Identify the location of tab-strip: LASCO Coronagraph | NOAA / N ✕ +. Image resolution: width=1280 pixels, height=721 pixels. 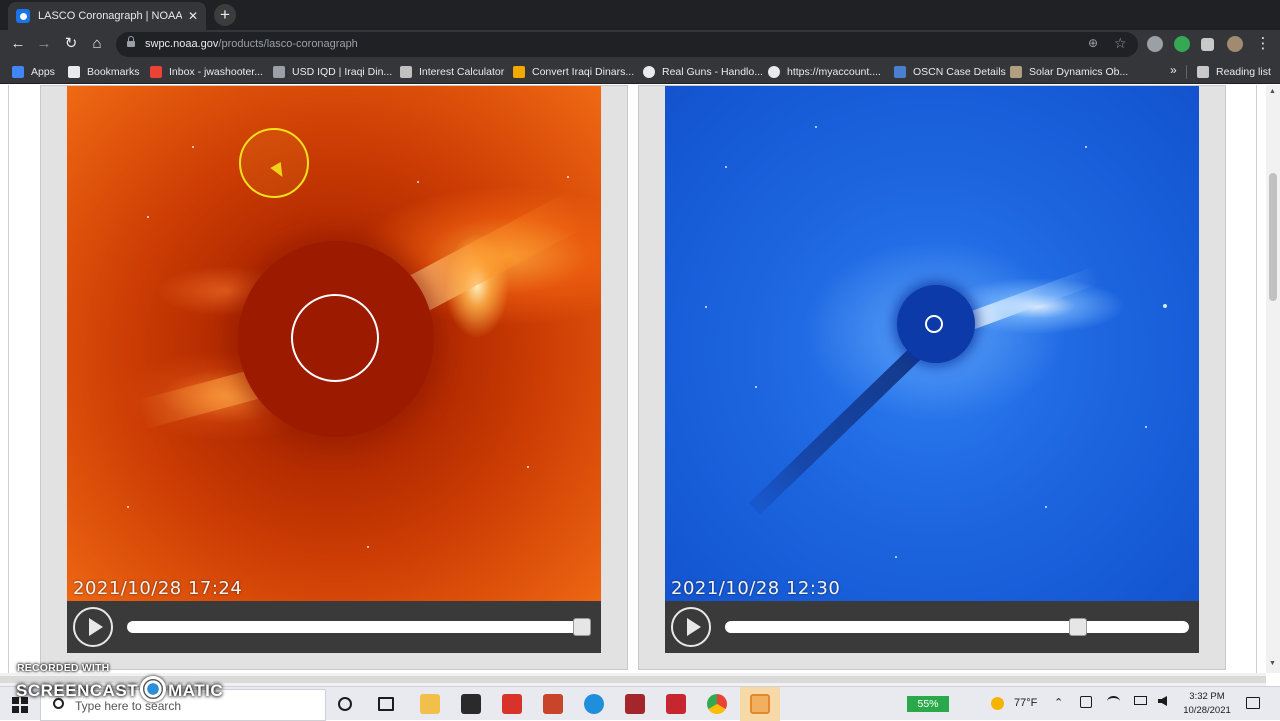
(640, 15).